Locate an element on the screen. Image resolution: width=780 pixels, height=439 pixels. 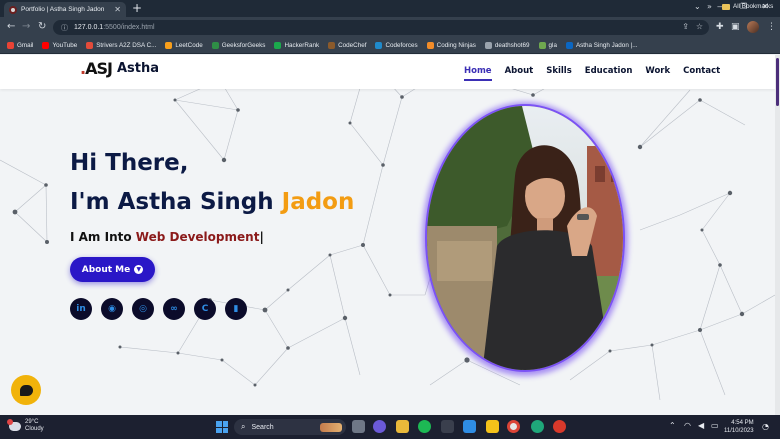
logo-text: Astha is located at coordinates (137, 68).